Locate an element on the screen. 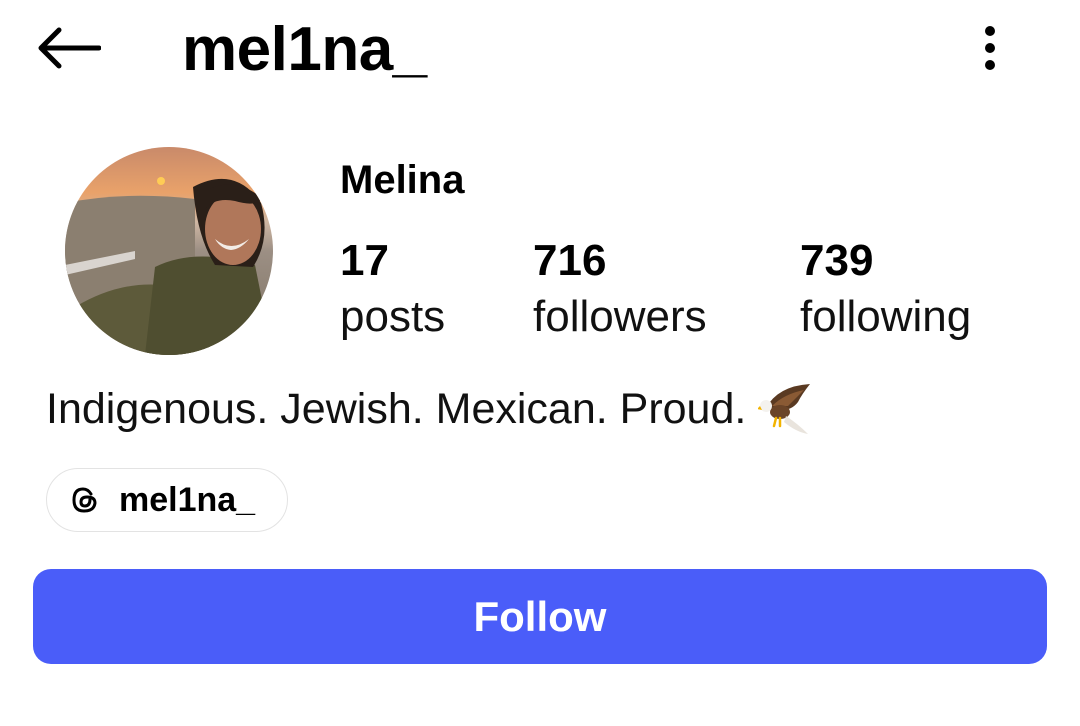  more-options-button is located at coordinates (990, 48).